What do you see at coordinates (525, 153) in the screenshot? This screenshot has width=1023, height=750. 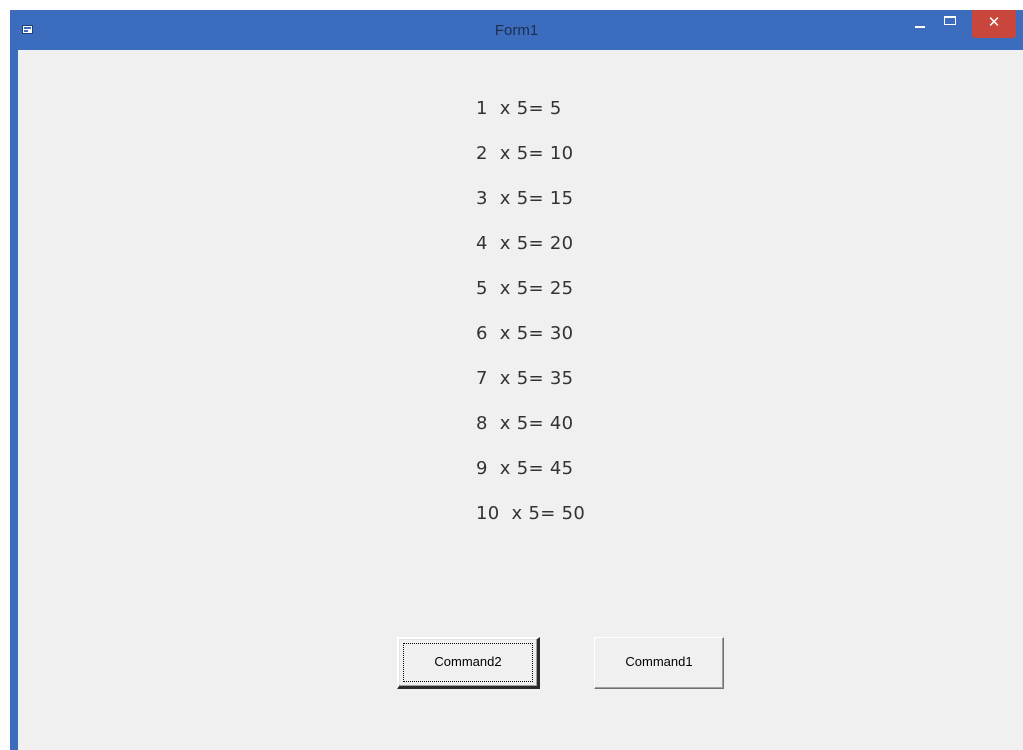 I see `result-line: 2 x 5= 10` at bounding box center [525, 153].